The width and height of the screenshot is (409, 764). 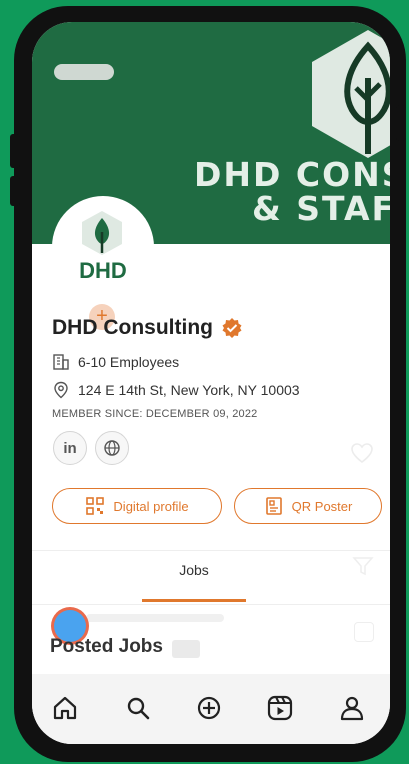 I want to click on linkedin-button: in, so click(x=70, y=448).